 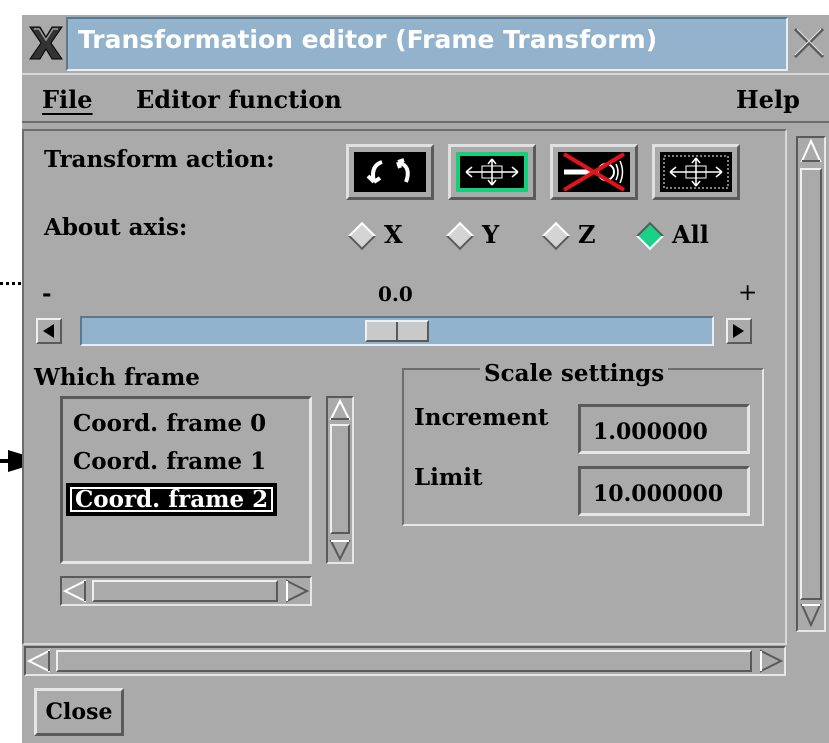 I want to click on arrow-right-icon, so click(x=738, y=331).